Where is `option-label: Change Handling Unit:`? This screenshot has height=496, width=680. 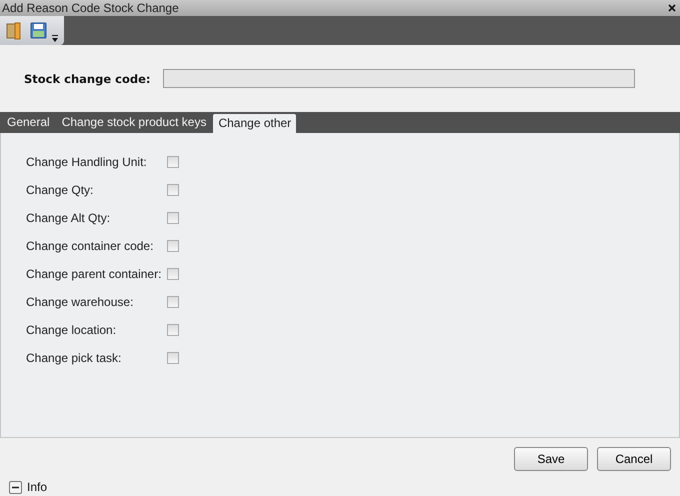
option-label: Change Handling Unit: is located at coordinates (87, 162).